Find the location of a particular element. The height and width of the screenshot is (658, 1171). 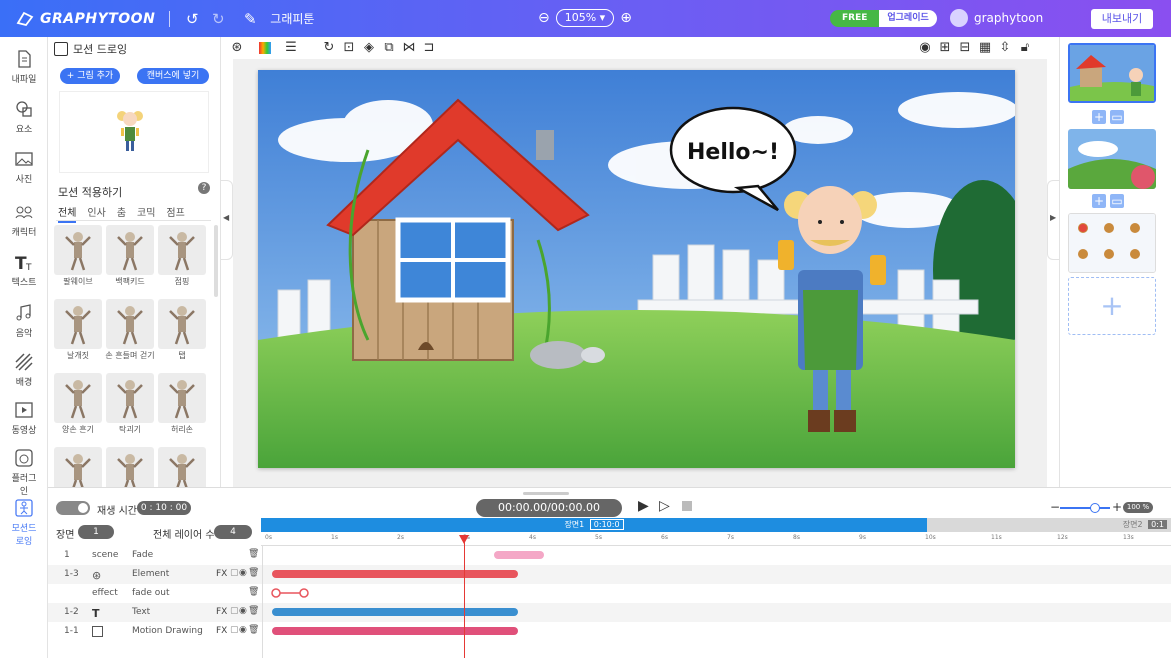

group-icon: ⊞ is located at coordinates (945, 48).